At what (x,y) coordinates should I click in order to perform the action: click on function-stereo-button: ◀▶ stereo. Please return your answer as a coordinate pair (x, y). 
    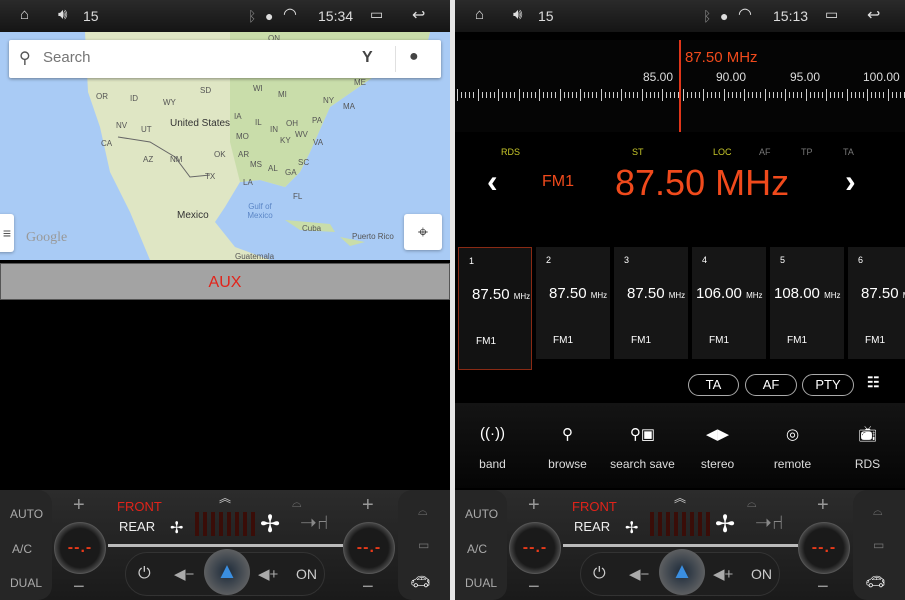
    Looking at the image, I should click on (717, 445).